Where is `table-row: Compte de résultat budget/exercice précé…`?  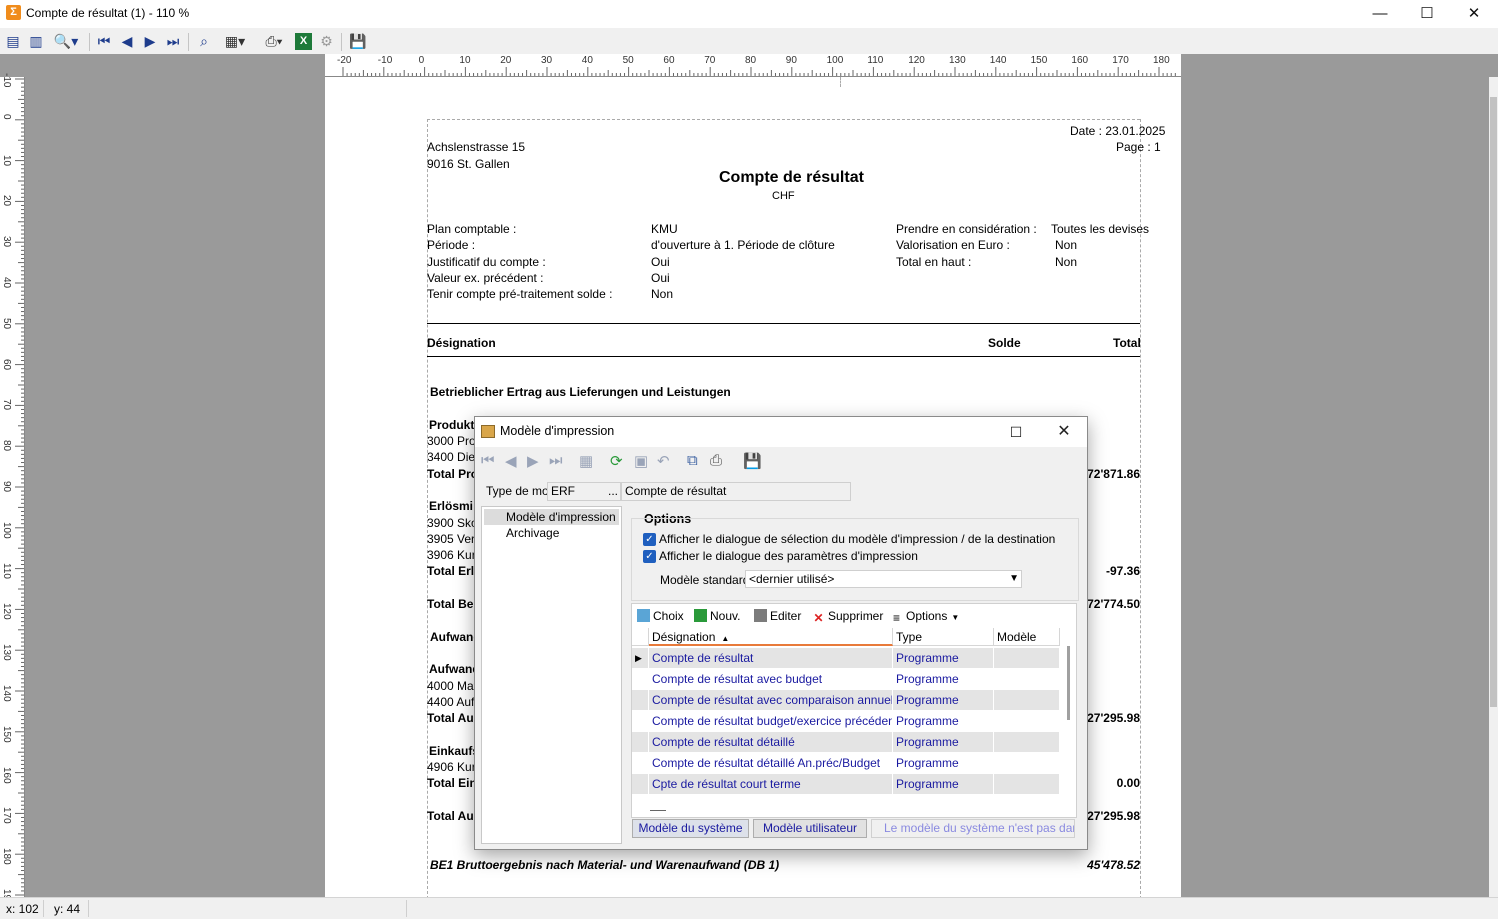
table-row: Compte de résultat budget/exercice précé… is located at coordinates (846, 721).